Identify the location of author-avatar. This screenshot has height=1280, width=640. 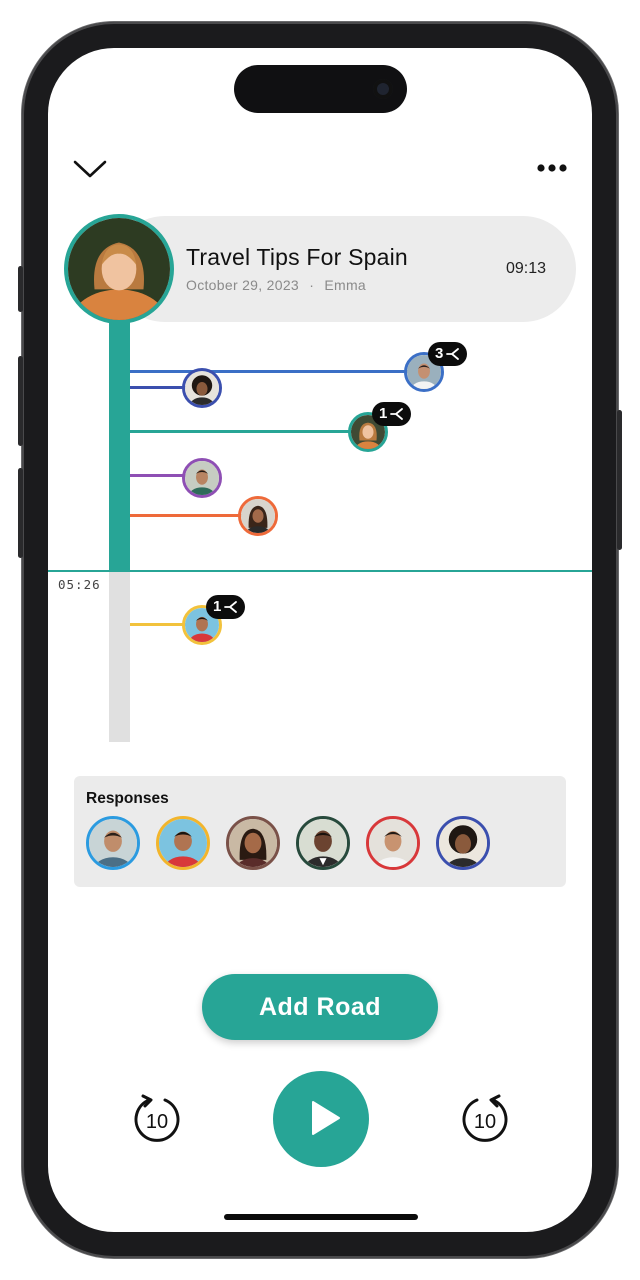
(119, 269).